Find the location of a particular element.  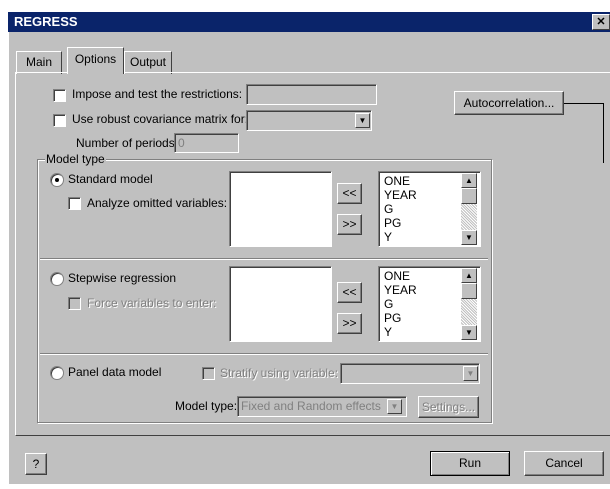

impose-restrictions-label: Impose and test the restrictions: is located at coordinates (157, 94).